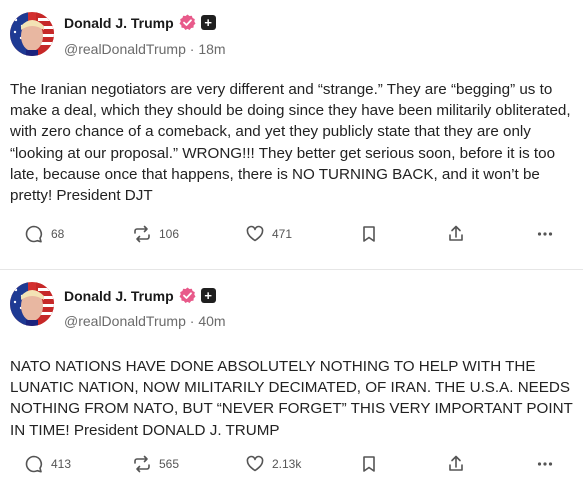  I want to click on reply-button: 68, so click(44, 234).